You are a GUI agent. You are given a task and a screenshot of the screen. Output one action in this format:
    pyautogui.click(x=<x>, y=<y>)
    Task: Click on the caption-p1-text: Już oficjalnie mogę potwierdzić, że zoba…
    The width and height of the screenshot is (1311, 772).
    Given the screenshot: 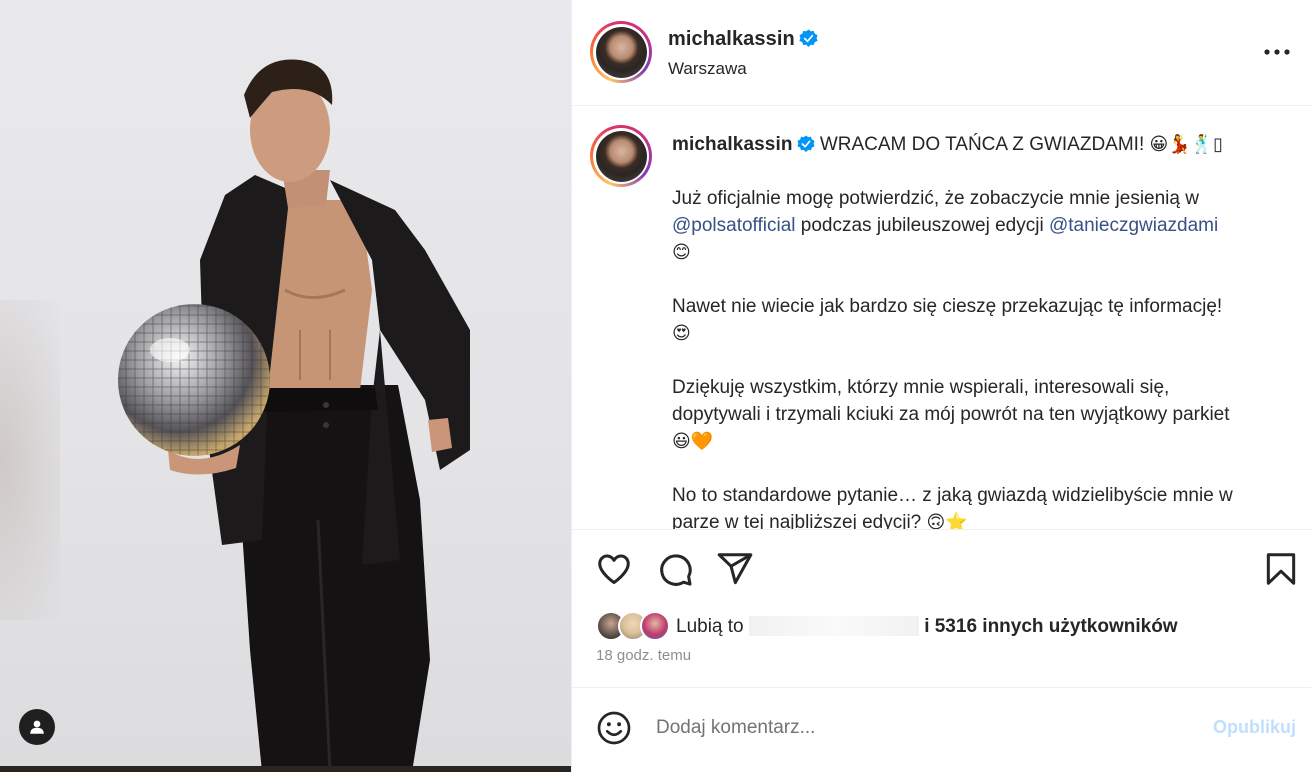 What is the action you would take?
    pyautogui.click(x=935, y=198)
    